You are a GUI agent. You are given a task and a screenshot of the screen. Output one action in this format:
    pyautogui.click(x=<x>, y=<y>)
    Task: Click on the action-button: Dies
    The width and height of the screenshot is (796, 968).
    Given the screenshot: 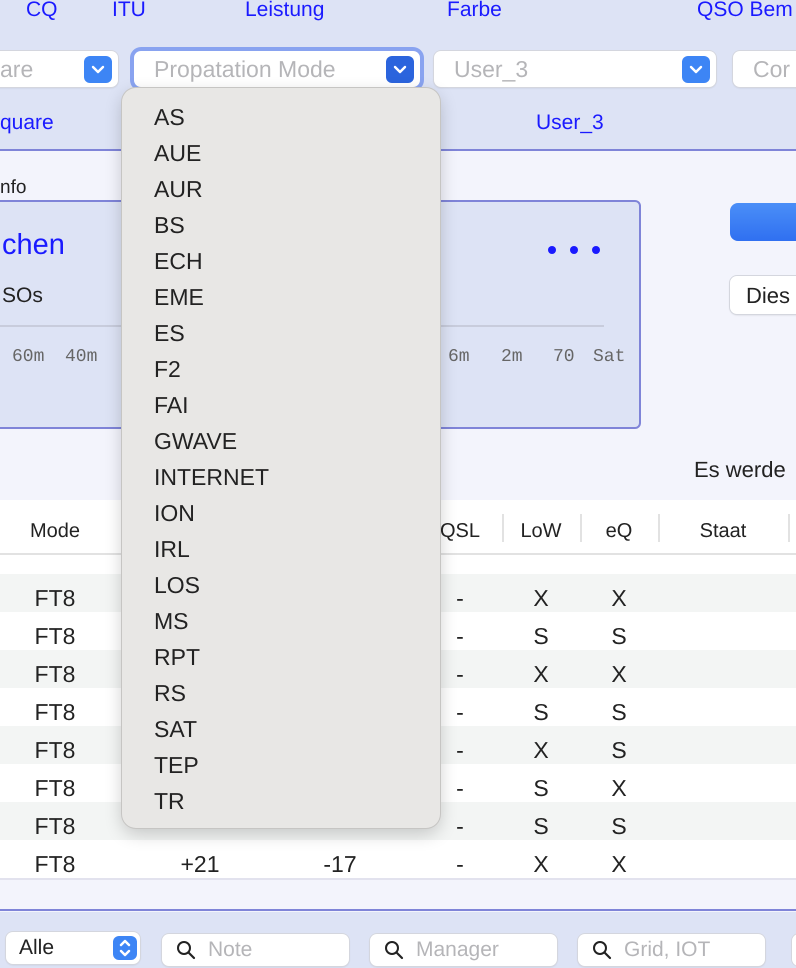 What is the action you would take?
    pyautogui.click(x=763, y=295)
    